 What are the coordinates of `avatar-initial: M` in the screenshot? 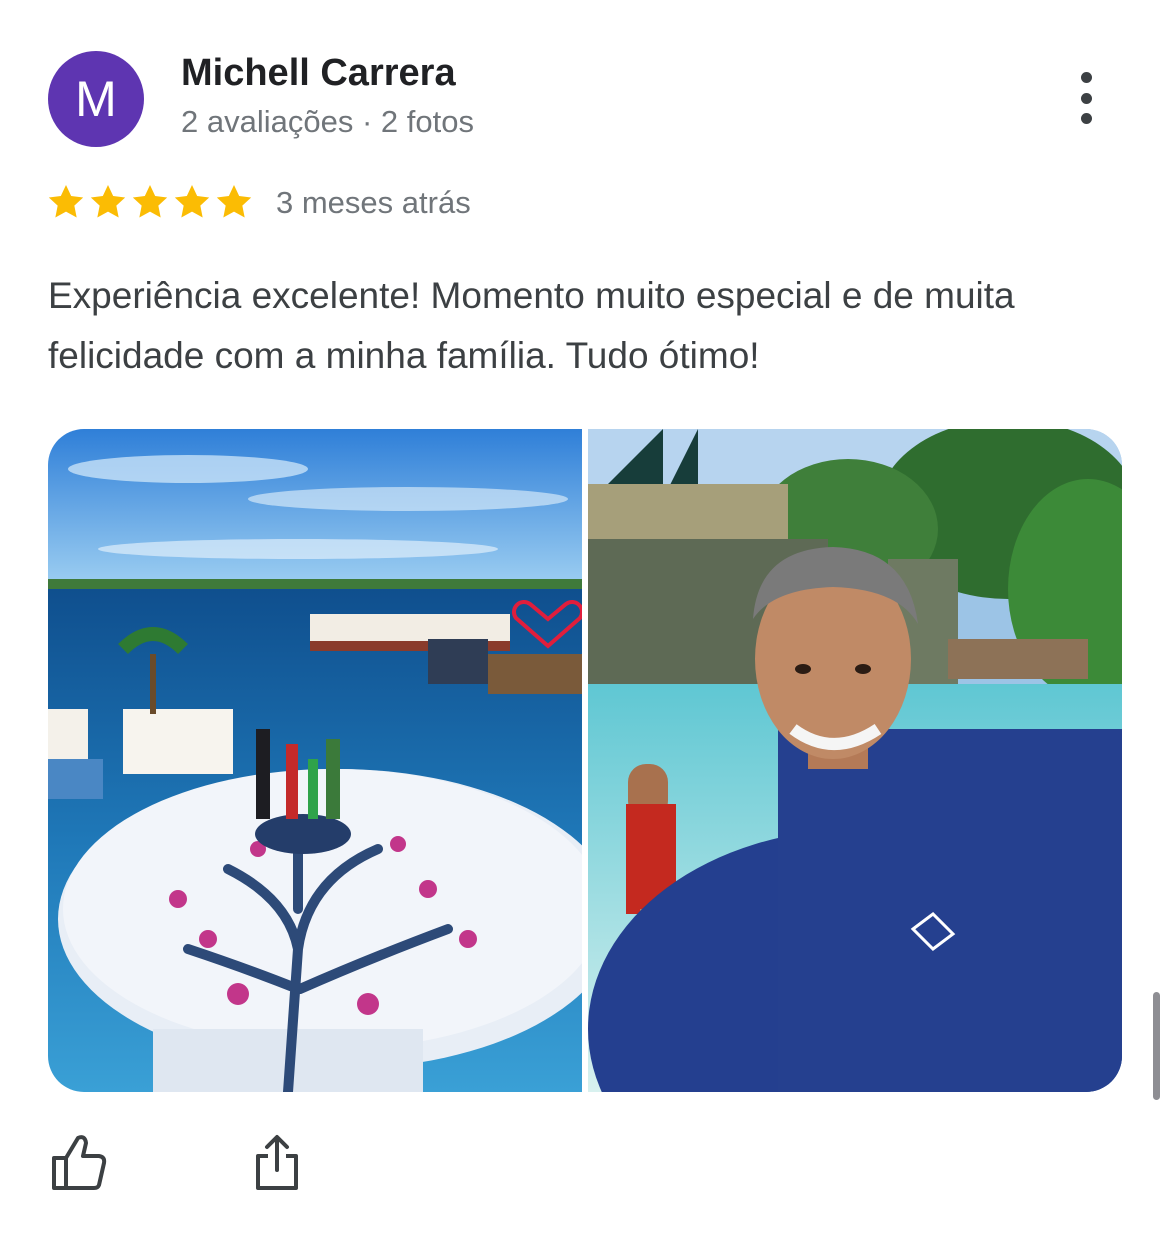 It's located at (96, 99).